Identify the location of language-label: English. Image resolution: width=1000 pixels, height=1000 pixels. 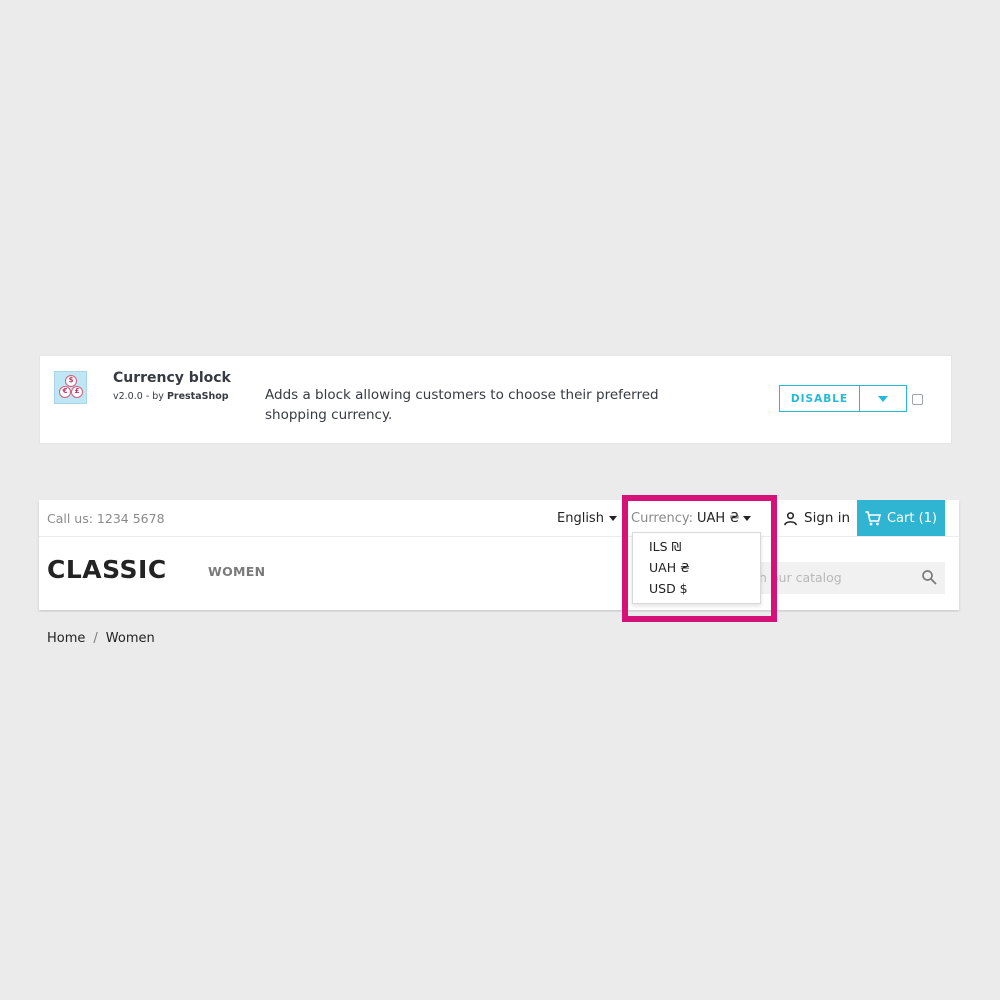
(580, 518).